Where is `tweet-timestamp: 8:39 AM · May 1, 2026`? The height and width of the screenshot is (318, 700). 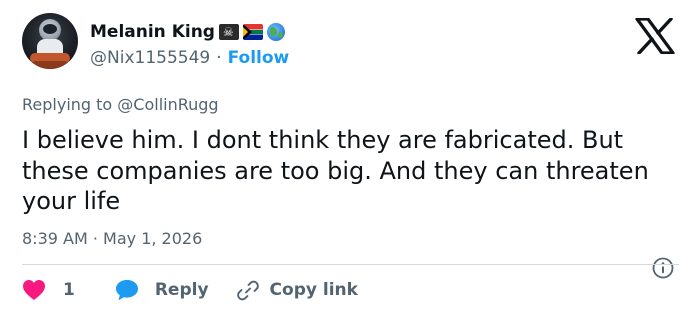 tweet-timestamp: 8:39 AM · May 1, 2026 is located at coordinates (112, 238).